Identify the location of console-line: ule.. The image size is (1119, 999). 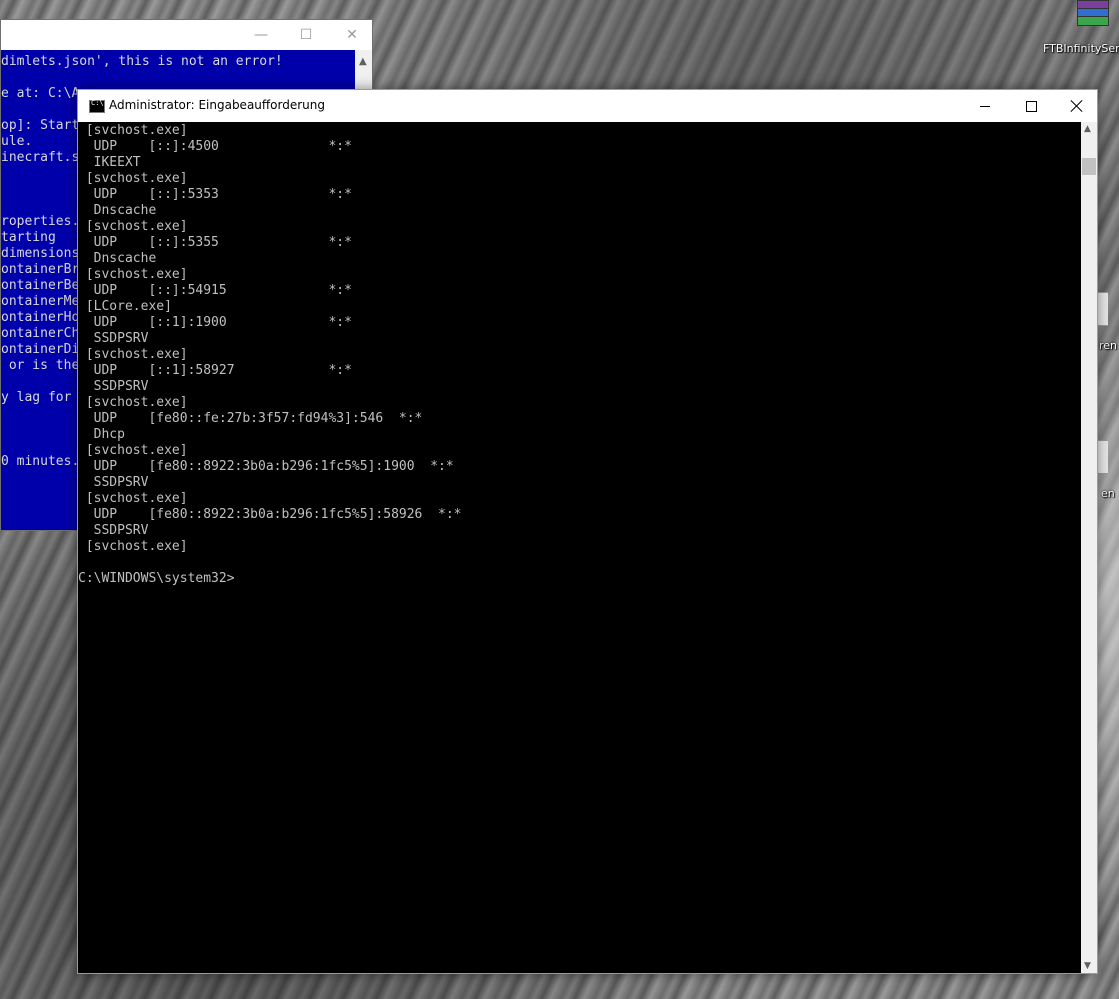
(17, 141).